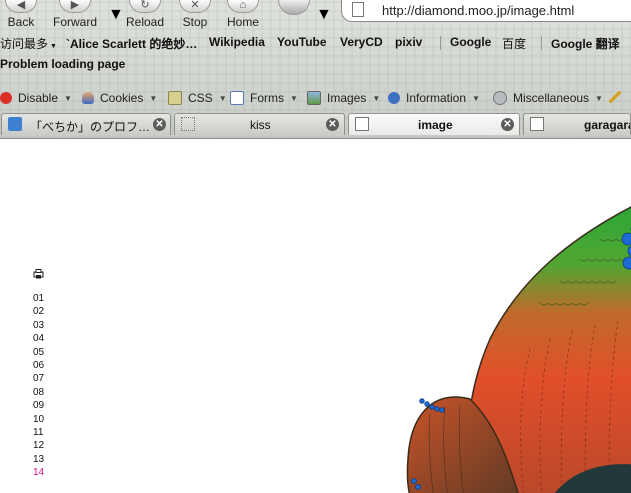 This screenshot has height=493, width=631. What do you see at coordinates (514, 43) in the screenshot?
I see `bookmark-baidu: 百度` at bounding box center [514, 43].